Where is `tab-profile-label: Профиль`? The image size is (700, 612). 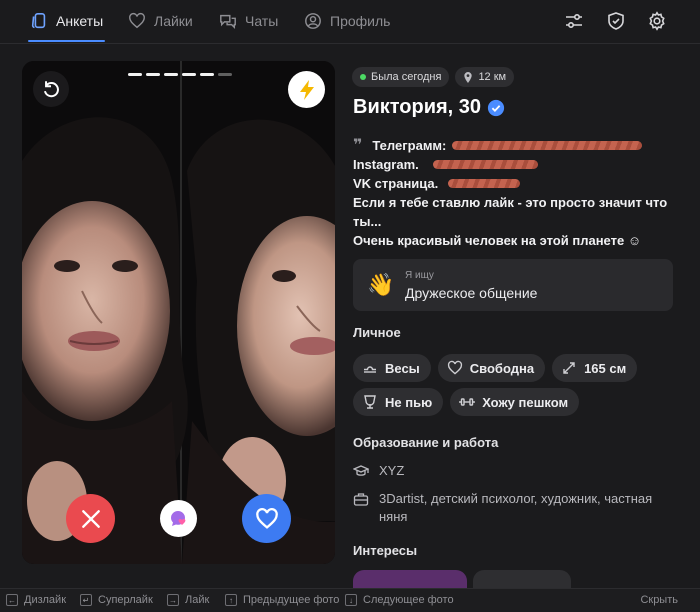
tab-profile-label: Профиль is located at coordinates (360, 21).